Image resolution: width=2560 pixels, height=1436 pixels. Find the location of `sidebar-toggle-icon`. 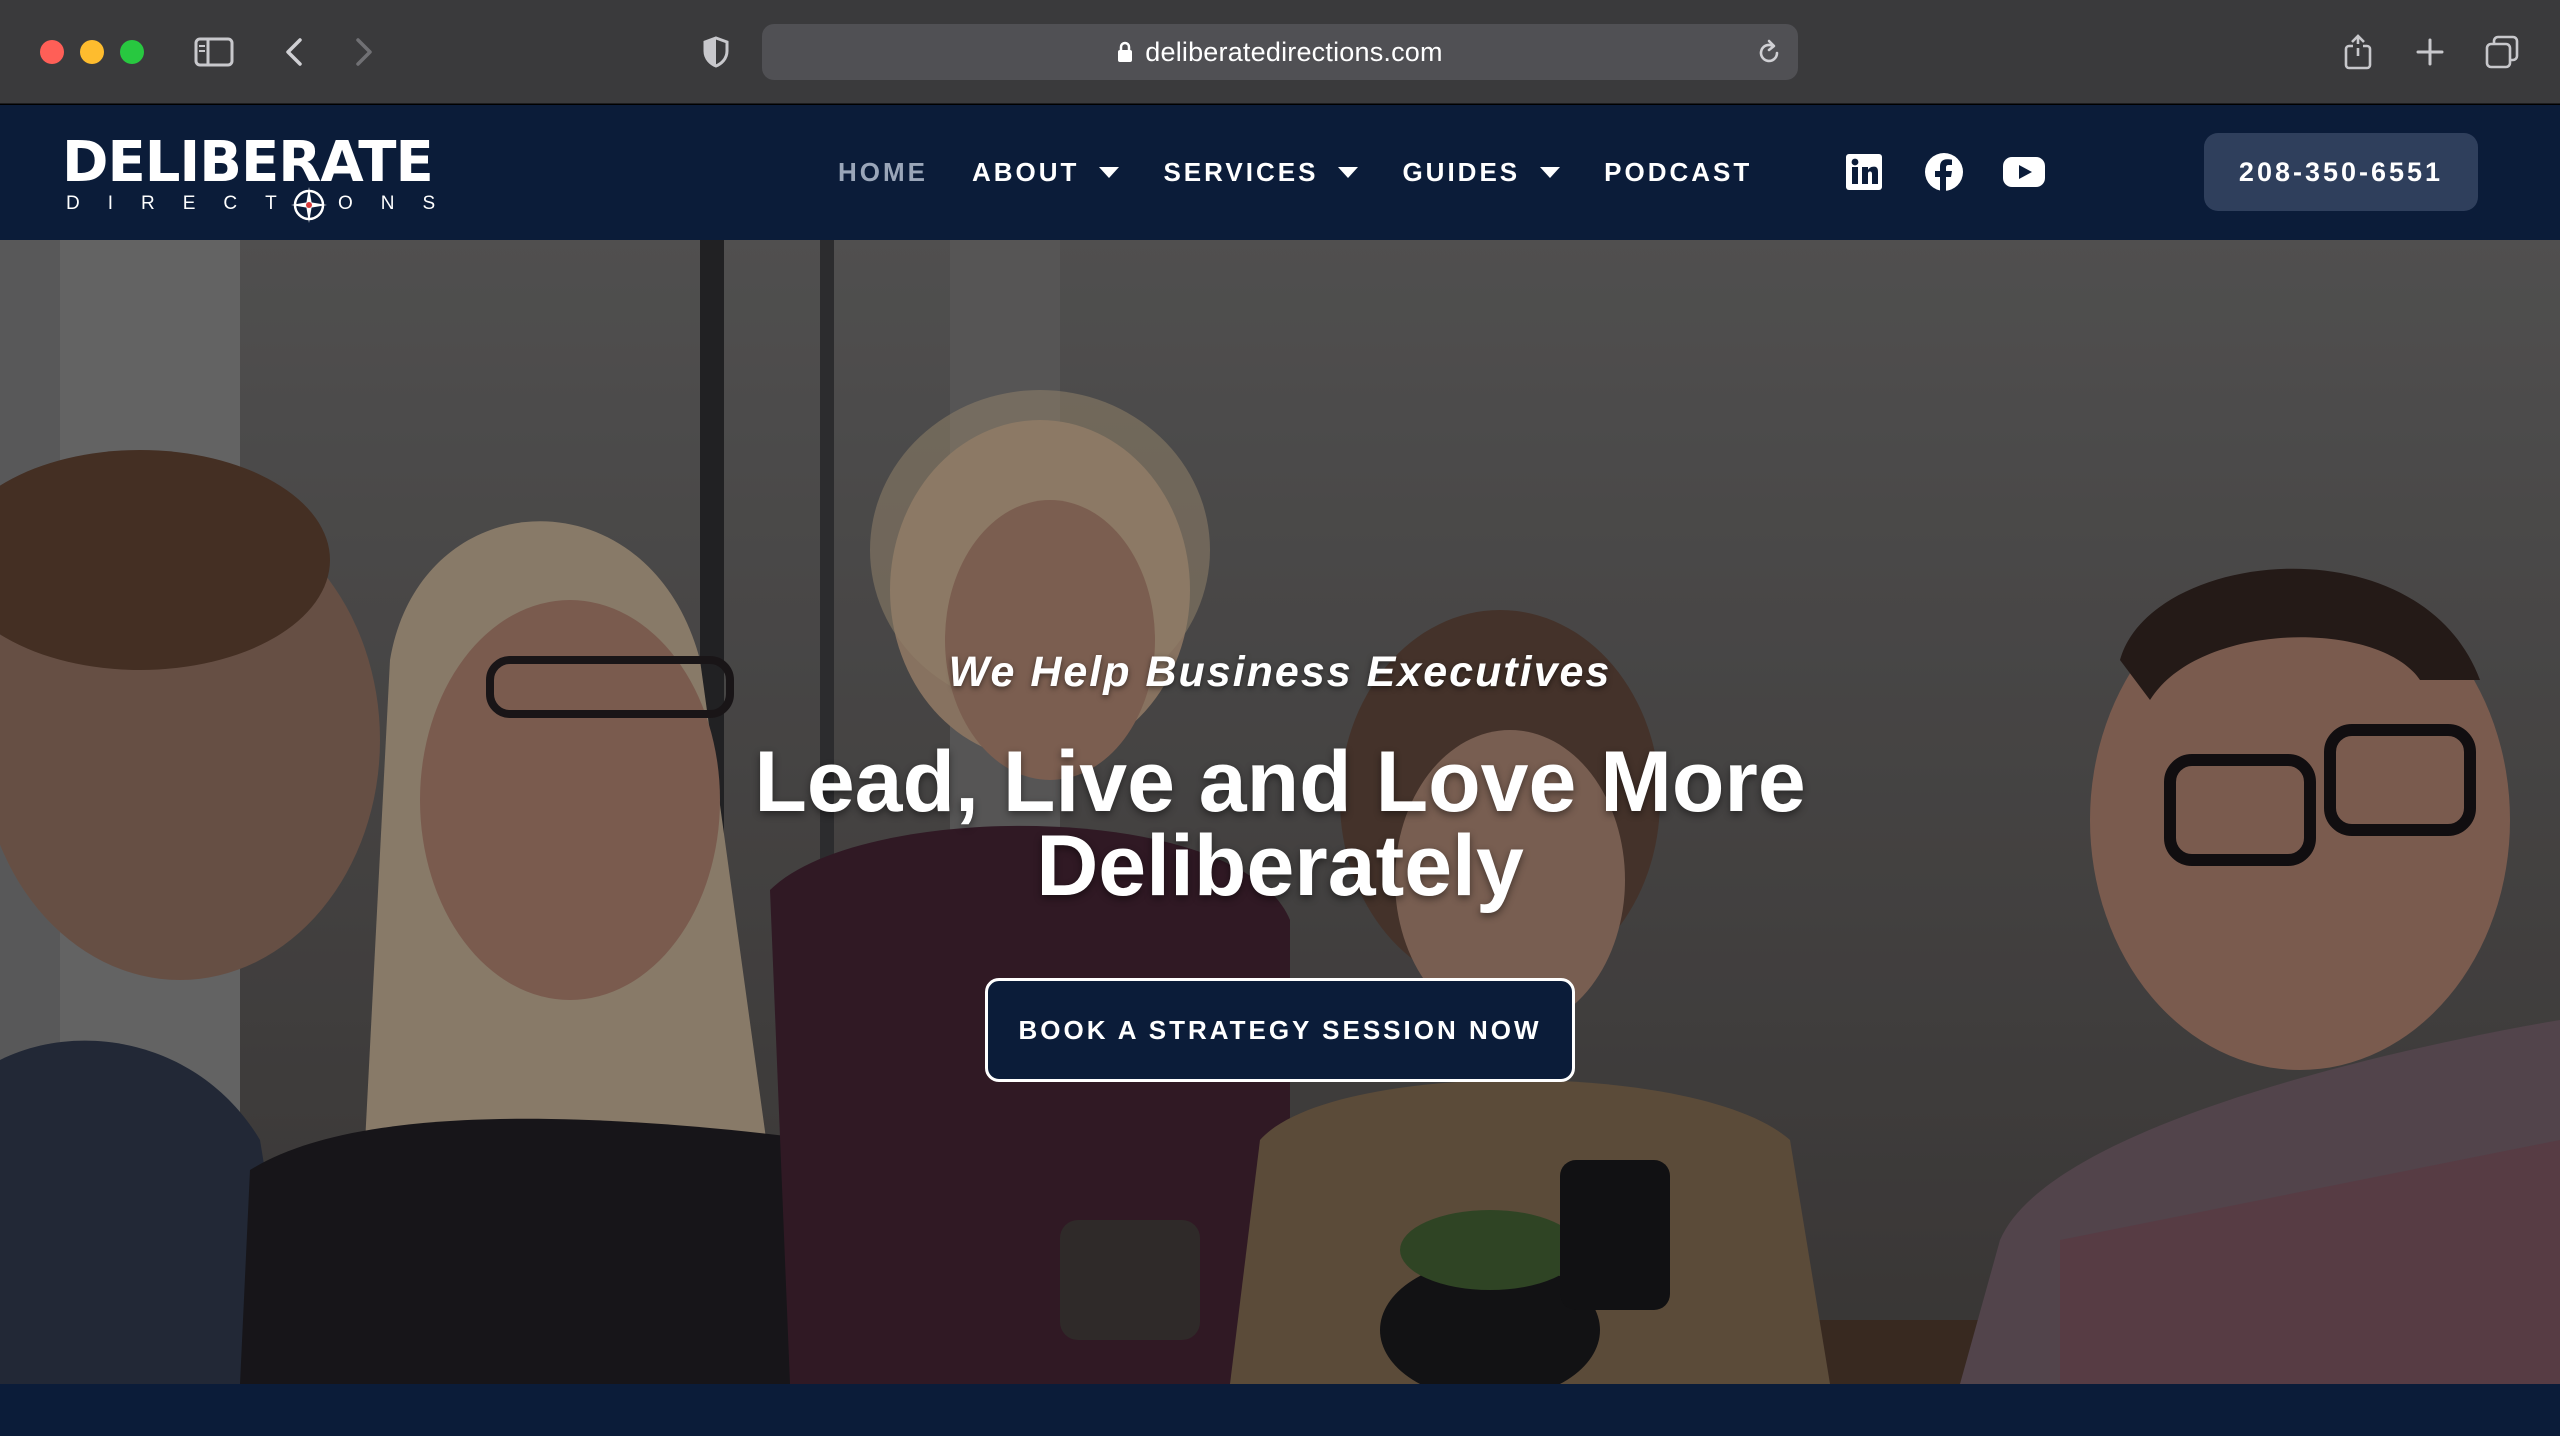

sidebar-toggle-icon is located at coordinates (214, 52).